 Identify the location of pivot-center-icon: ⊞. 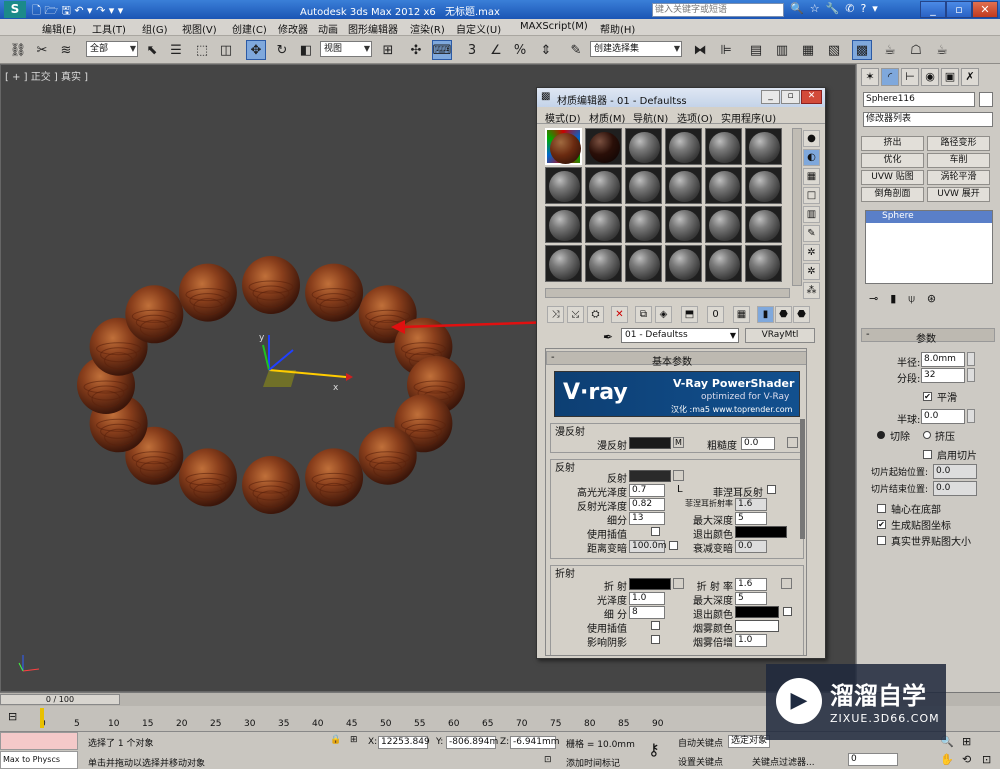
(388, 50).